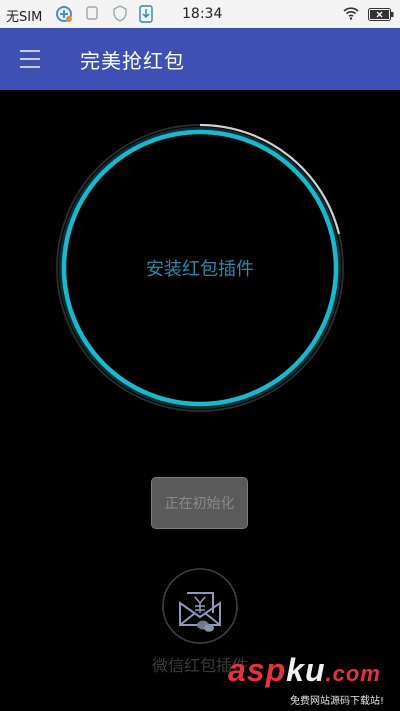 Image resolution: width=400 pixels, height=711 pixels. I want to click on app-title: 完美抢红包, so click(132, 61).